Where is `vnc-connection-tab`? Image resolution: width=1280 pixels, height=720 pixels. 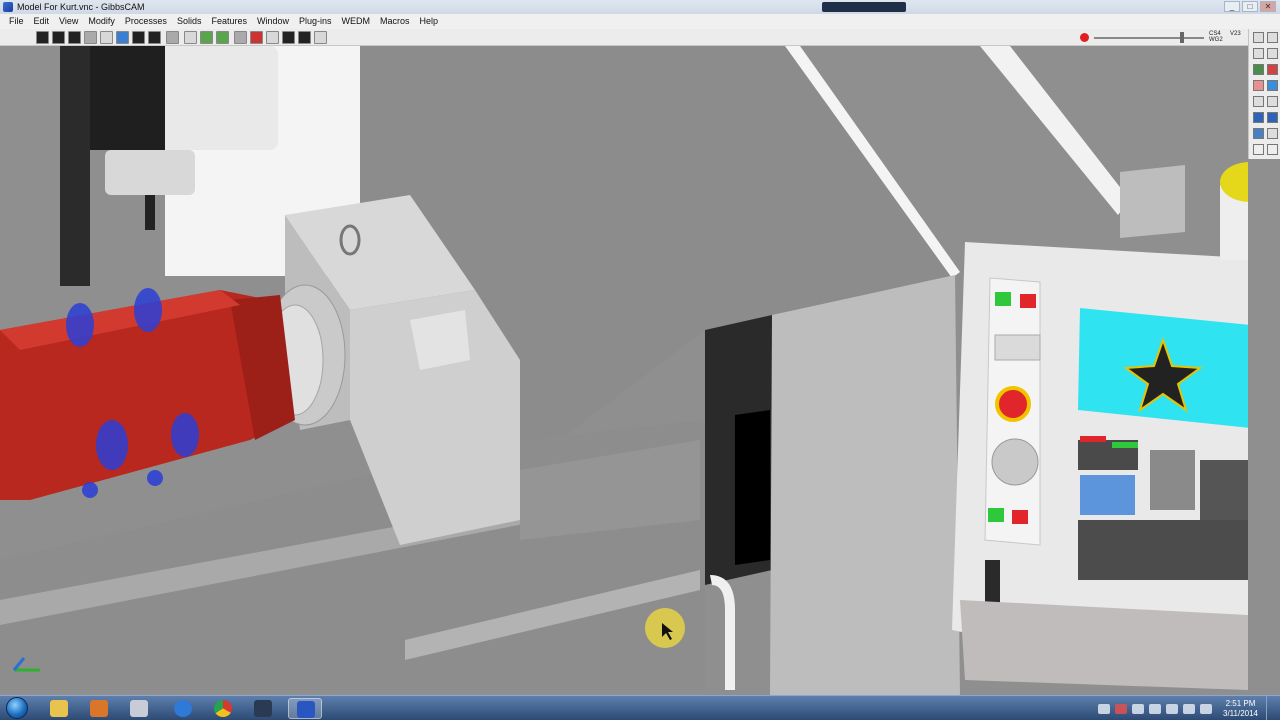 vnc-connection-tab is located at coordinates (864, 7).